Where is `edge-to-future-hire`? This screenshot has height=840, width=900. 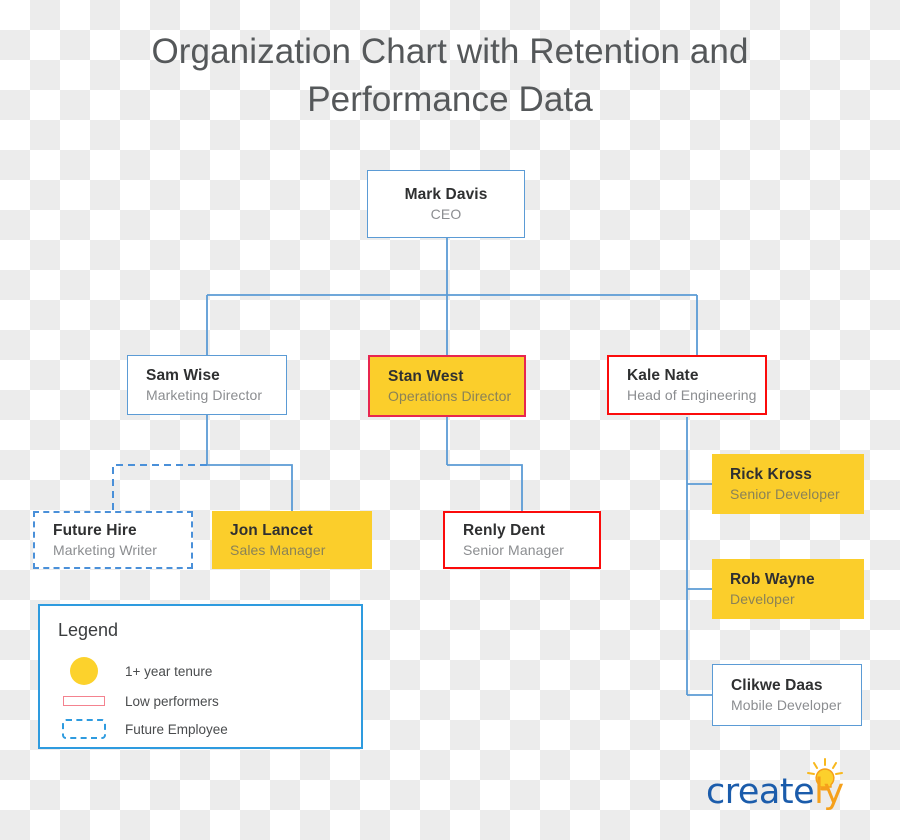
edge-to-future-hire is located at coordinates (159, 488).